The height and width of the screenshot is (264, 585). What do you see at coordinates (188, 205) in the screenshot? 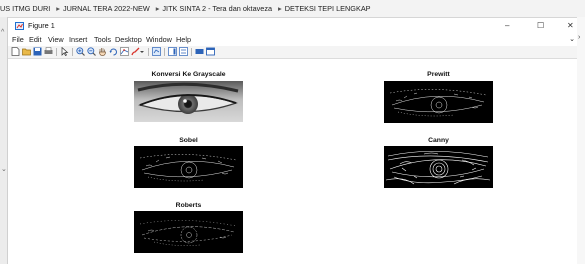
I see `plot-title-roberts: Roberts` at bounding box center [188, 205].